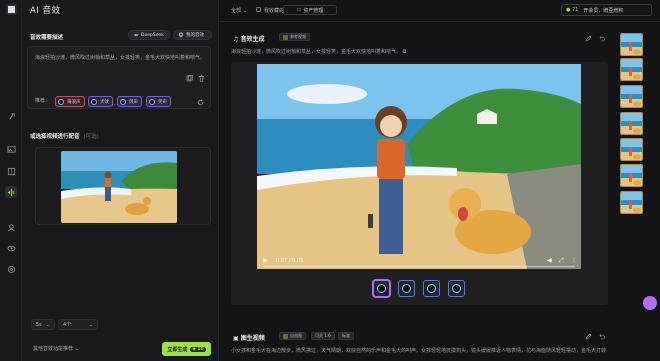  Describe the element at coordinates (133, 102) in the screenshot. I see `tag-label: 风声` at that location.